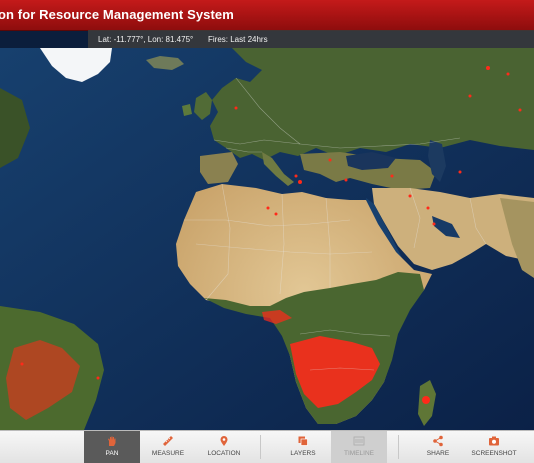  I want to click on share-button: SHARE, so click(438, 447).